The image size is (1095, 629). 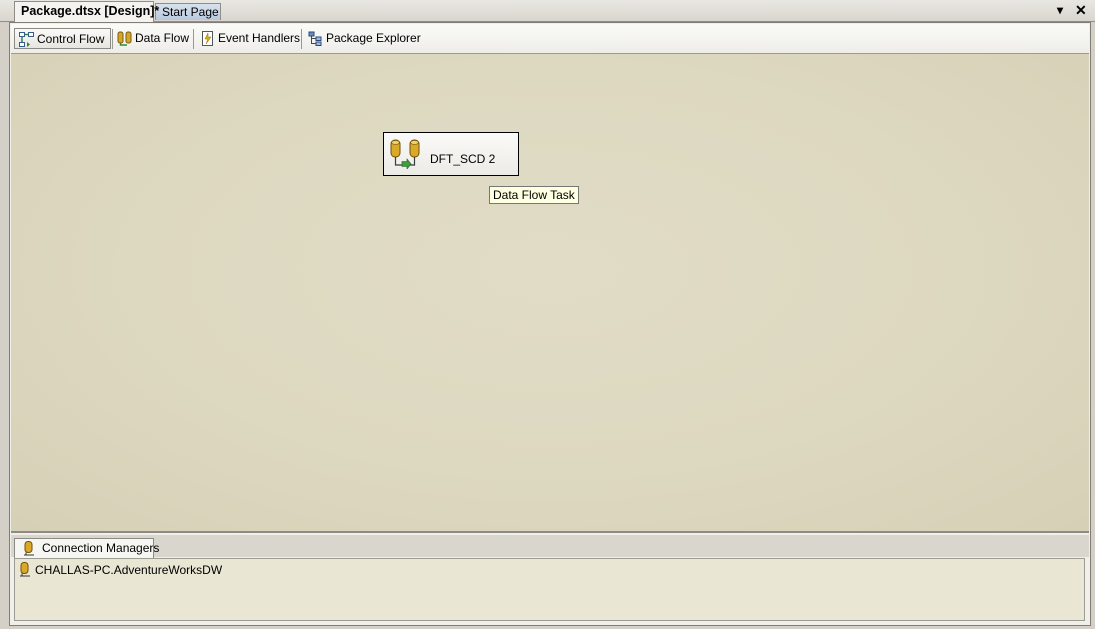 I want to click on tab-data-flow-label: Data Flow, so click(x=162, y=38).